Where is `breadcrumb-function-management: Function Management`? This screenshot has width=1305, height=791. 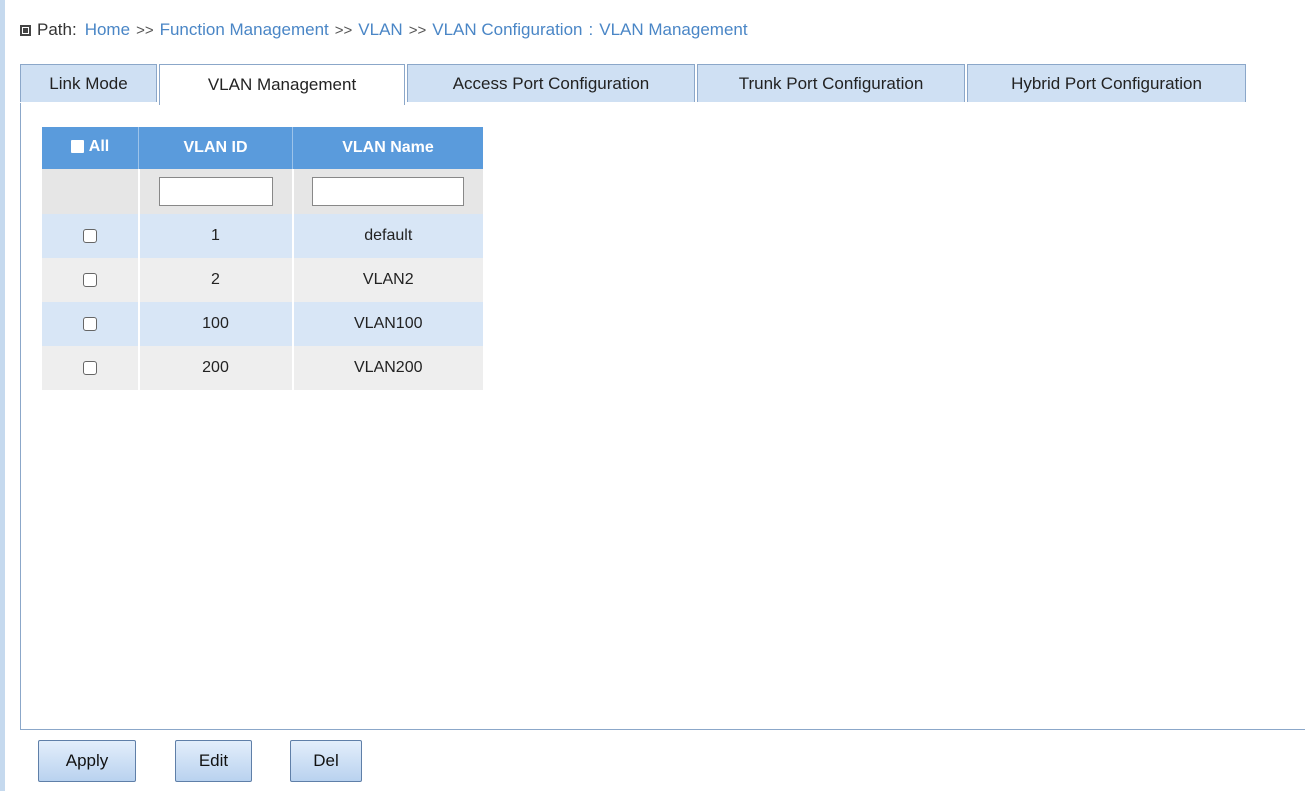 breadcrumb-function-management: Function Management is located at coordinates (244, 30).